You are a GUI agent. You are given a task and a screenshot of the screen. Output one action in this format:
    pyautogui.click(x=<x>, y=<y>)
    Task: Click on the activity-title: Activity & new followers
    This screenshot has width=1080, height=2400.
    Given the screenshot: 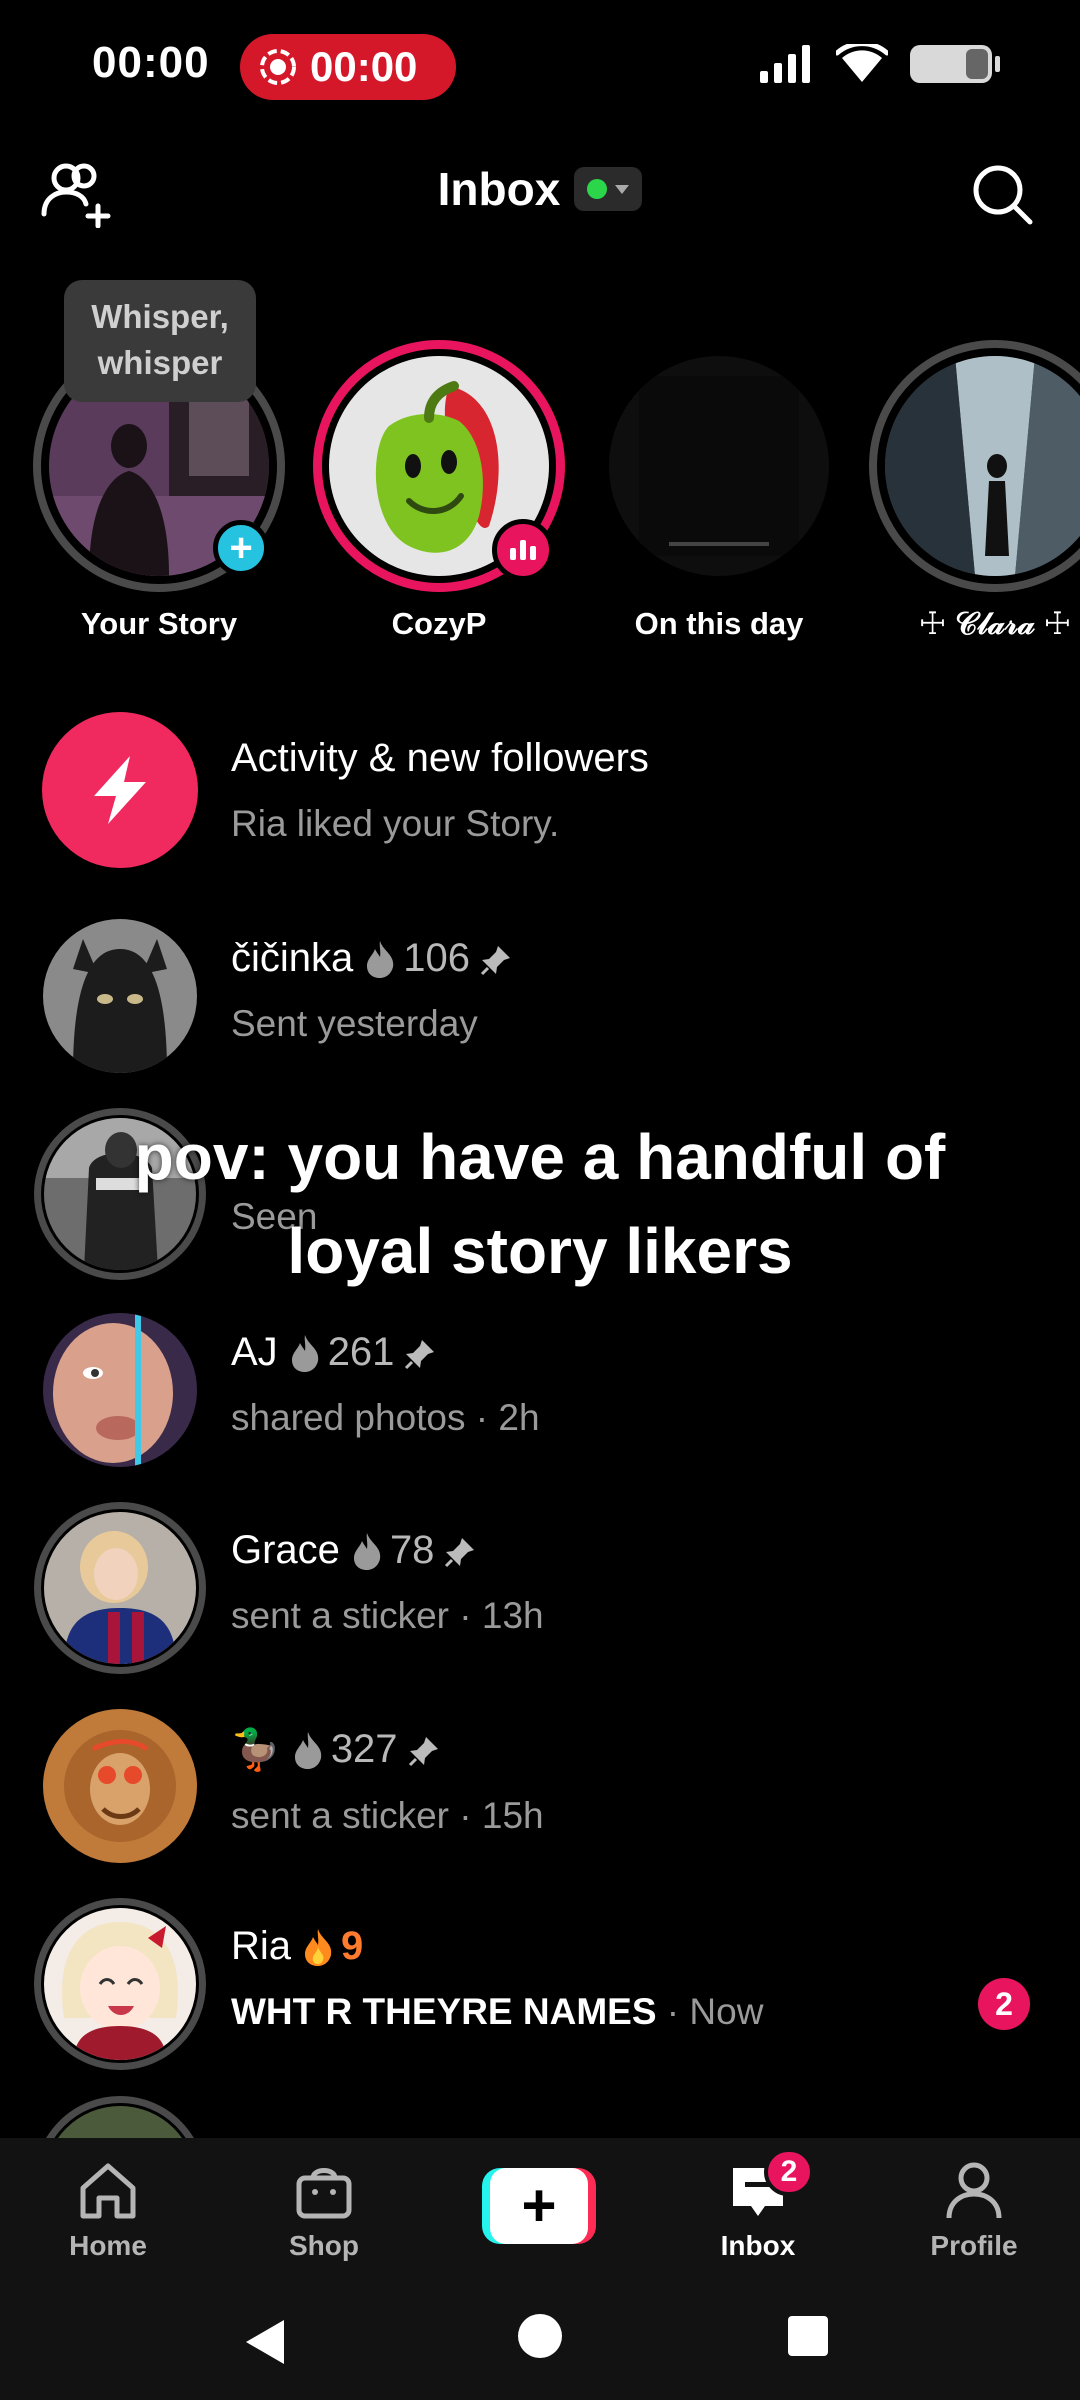 What is the action you would take?
    pyautogui.click(x=440, y=758)
    